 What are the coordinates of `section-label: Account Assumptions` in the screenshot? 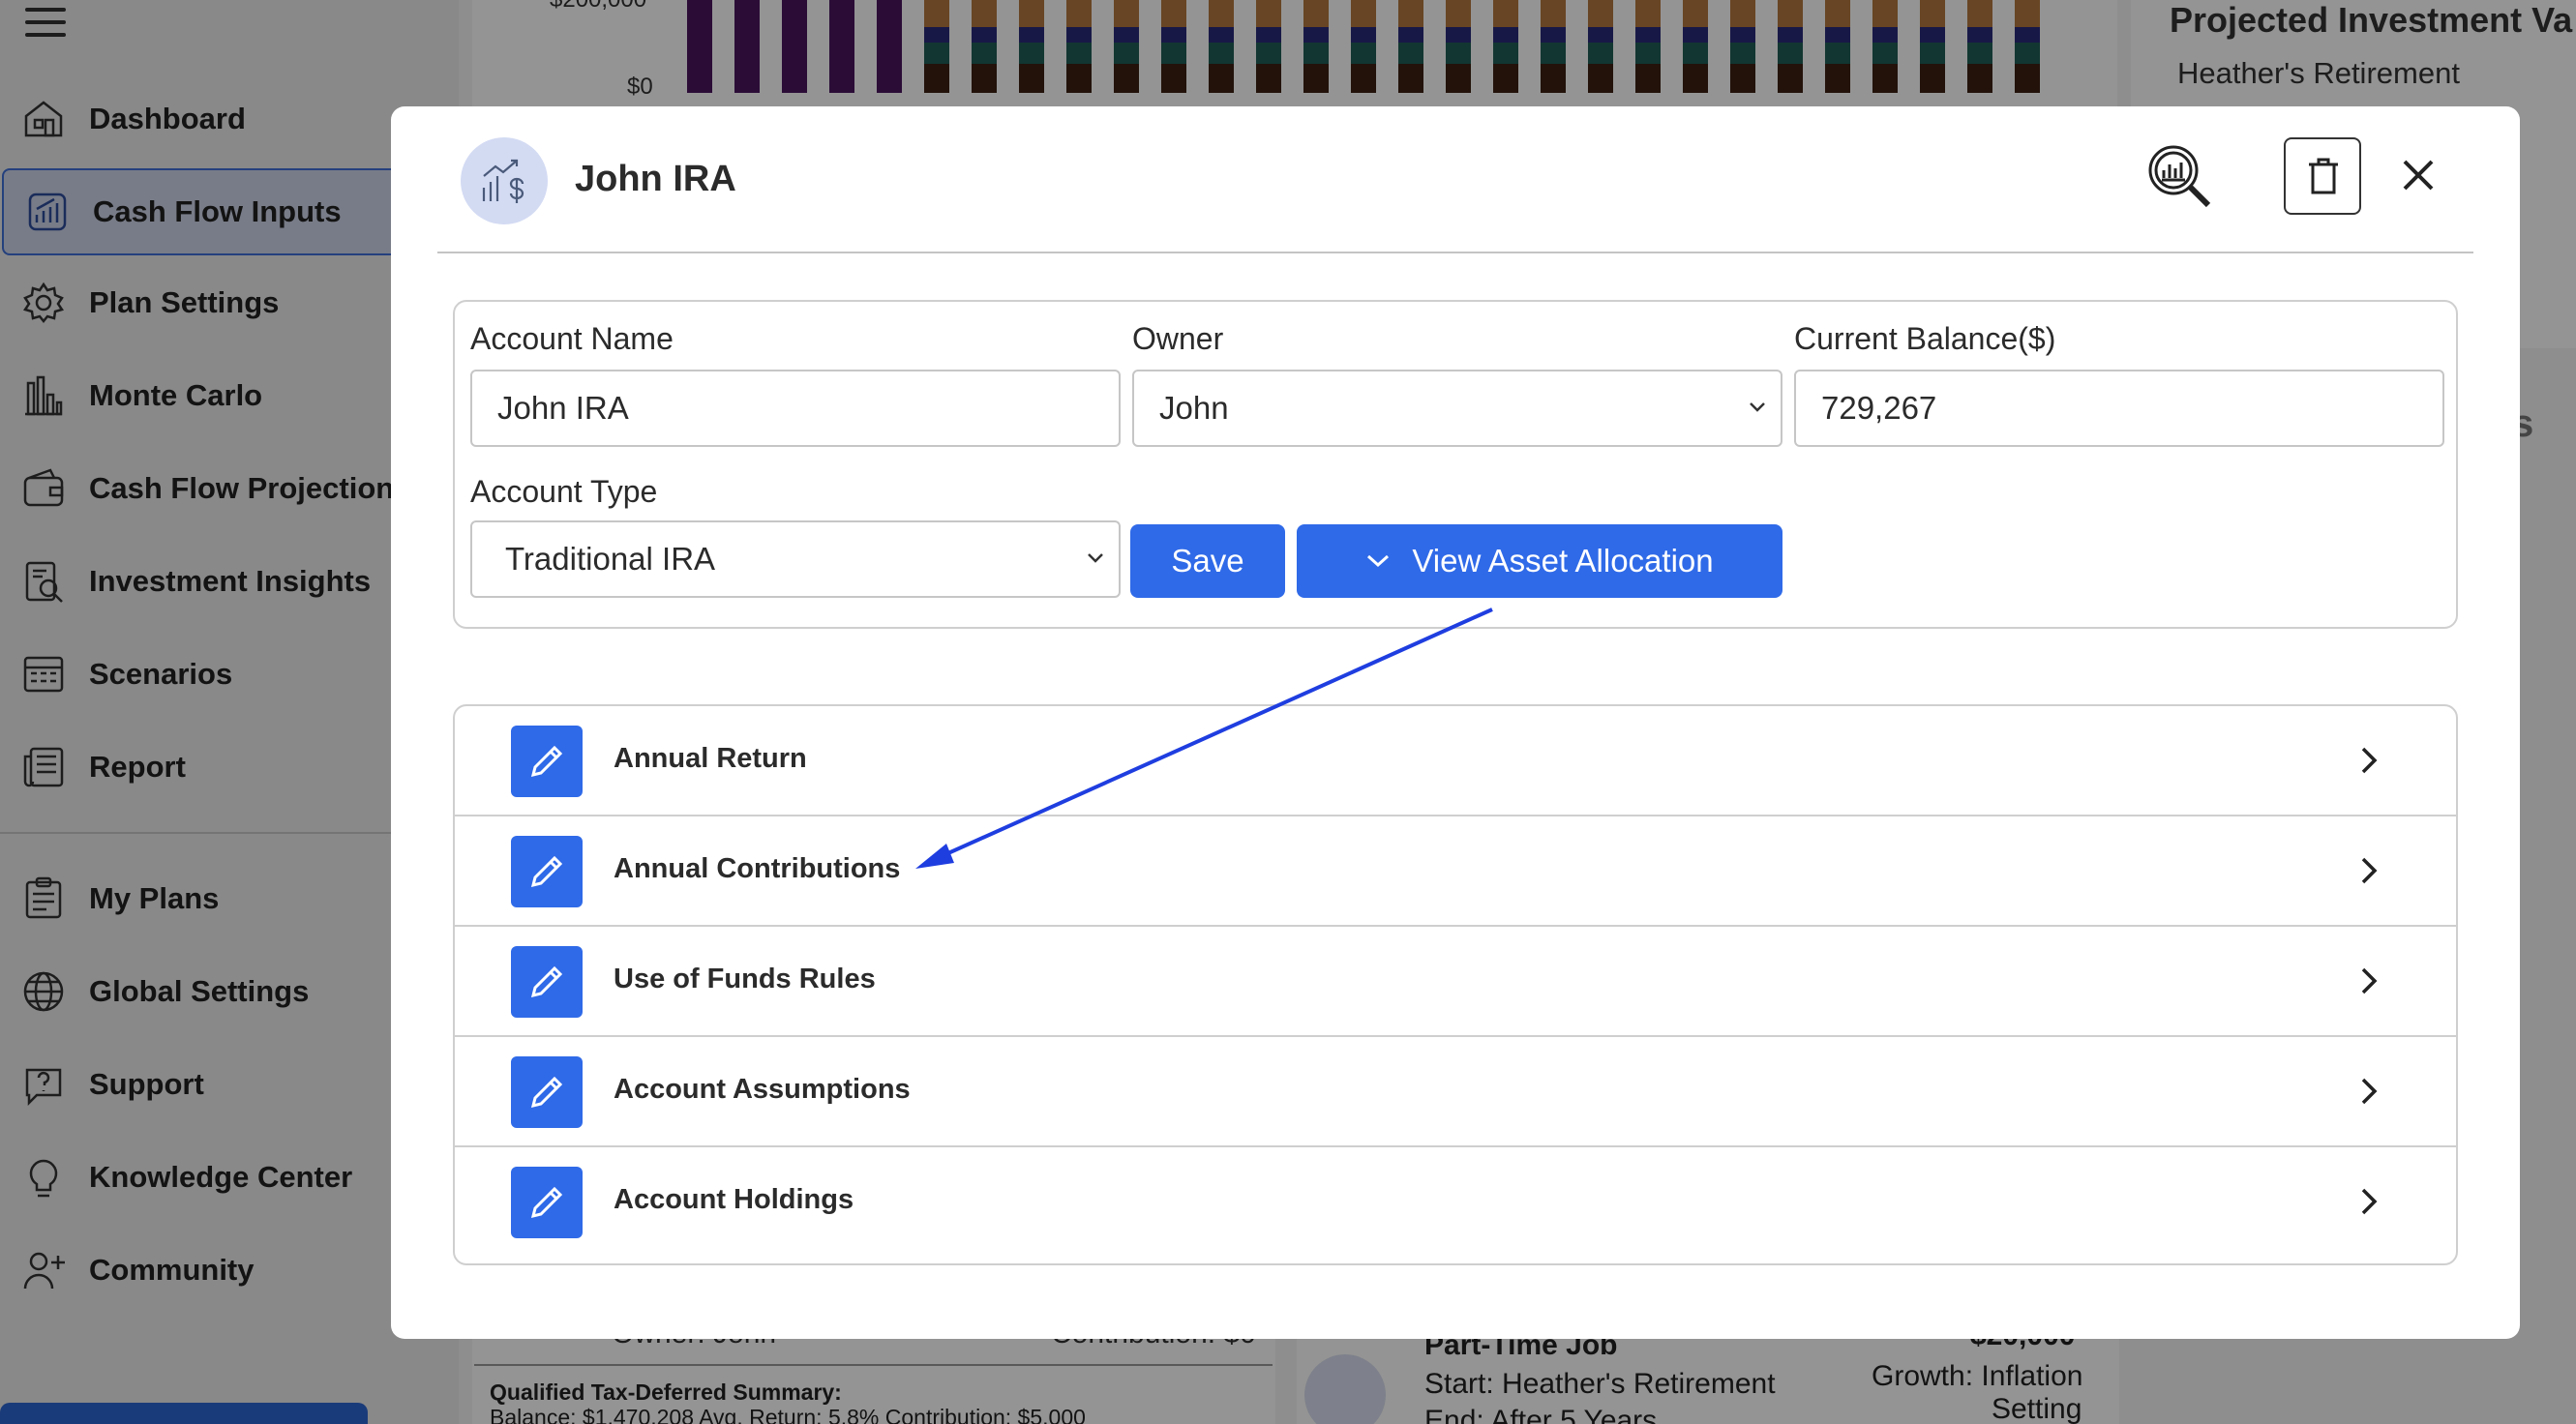 It's located at (762, 1089).